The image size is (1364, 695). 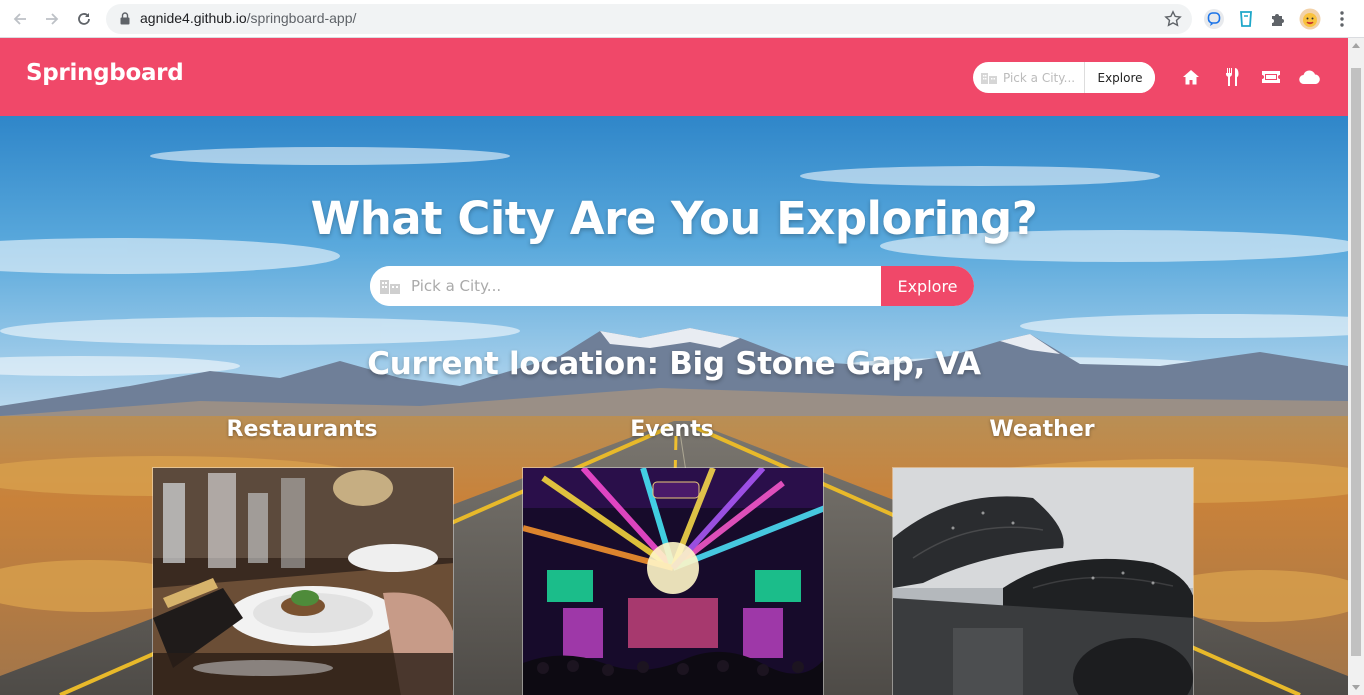 What do you see at coordinates (1310, 19) in the screenshot?
I see `profile-avatar` at bounding box center [1310, 19].